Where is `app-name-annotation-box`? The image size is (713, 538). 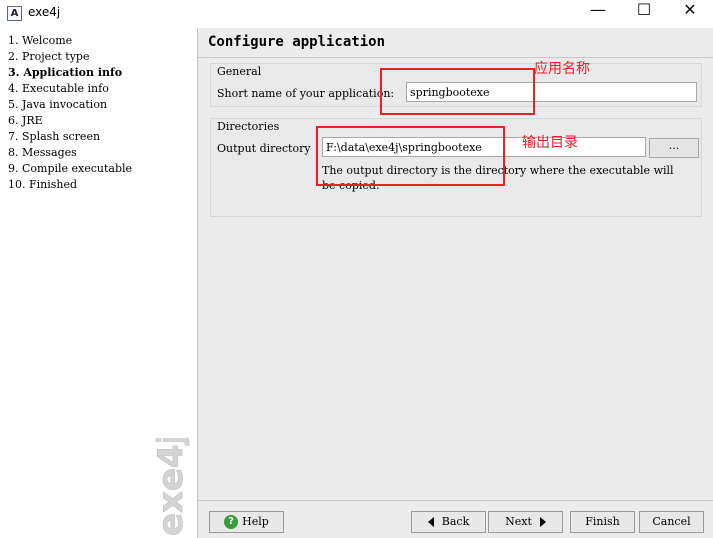 app-name-annotation-box is located at coordinates (457, 91).